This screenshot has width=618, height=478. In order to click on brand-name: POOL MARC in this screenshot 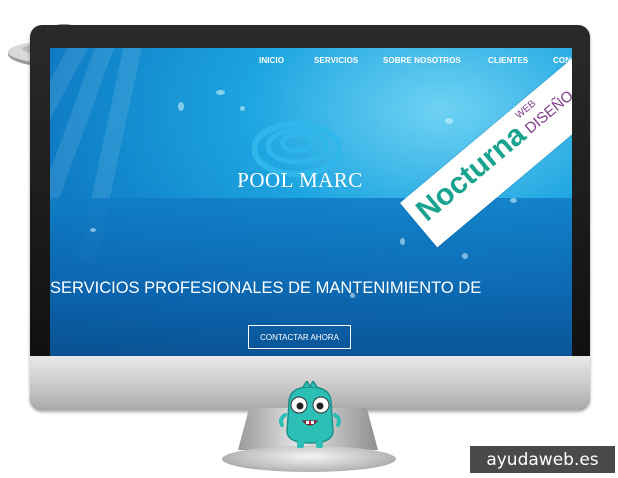, I will do `click(300, 180)`.